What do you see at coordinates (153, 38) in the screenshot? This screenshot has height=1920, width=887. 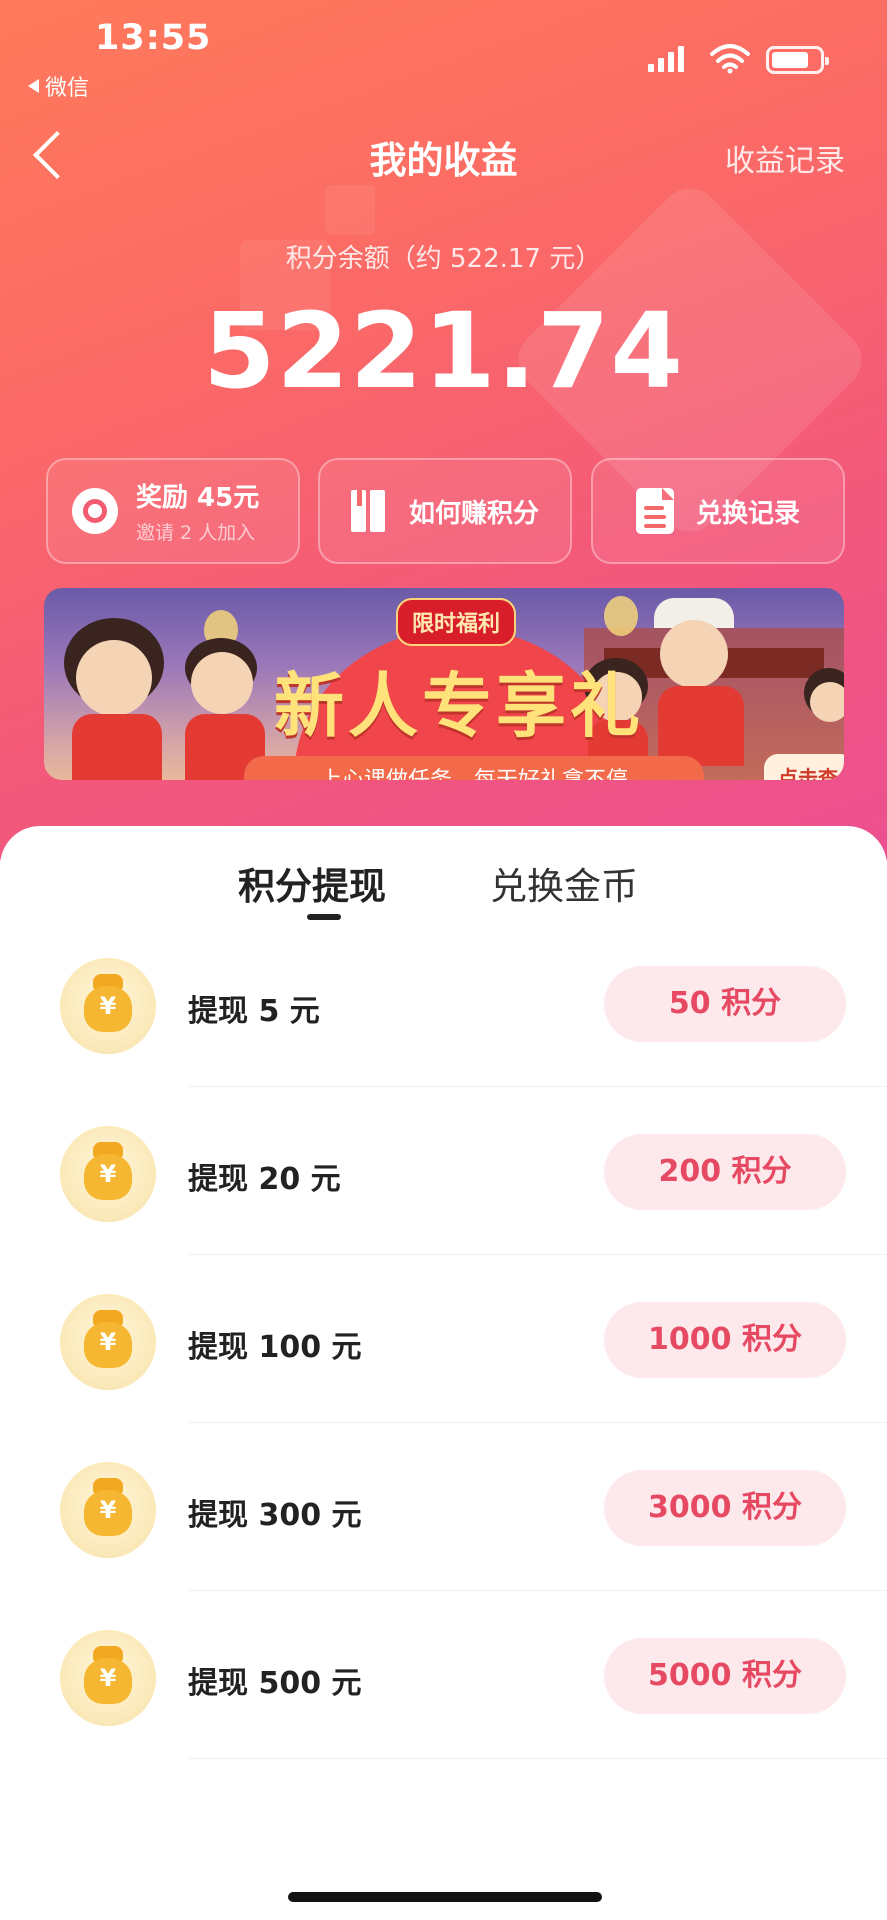 I see `status-time: 13:55` at bounding box center [153, 38].